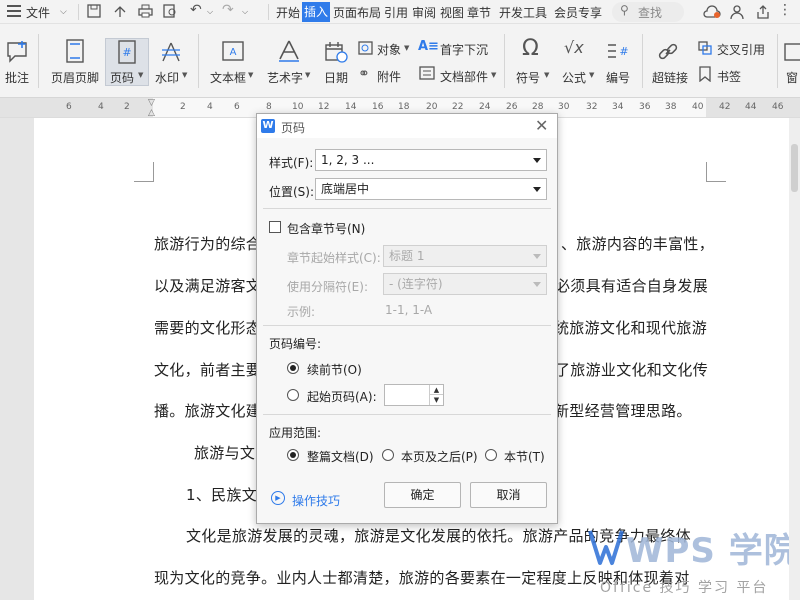 This screenshot has width=800, height=600. I want to click on file-menu: 文件, so click(38, 12).